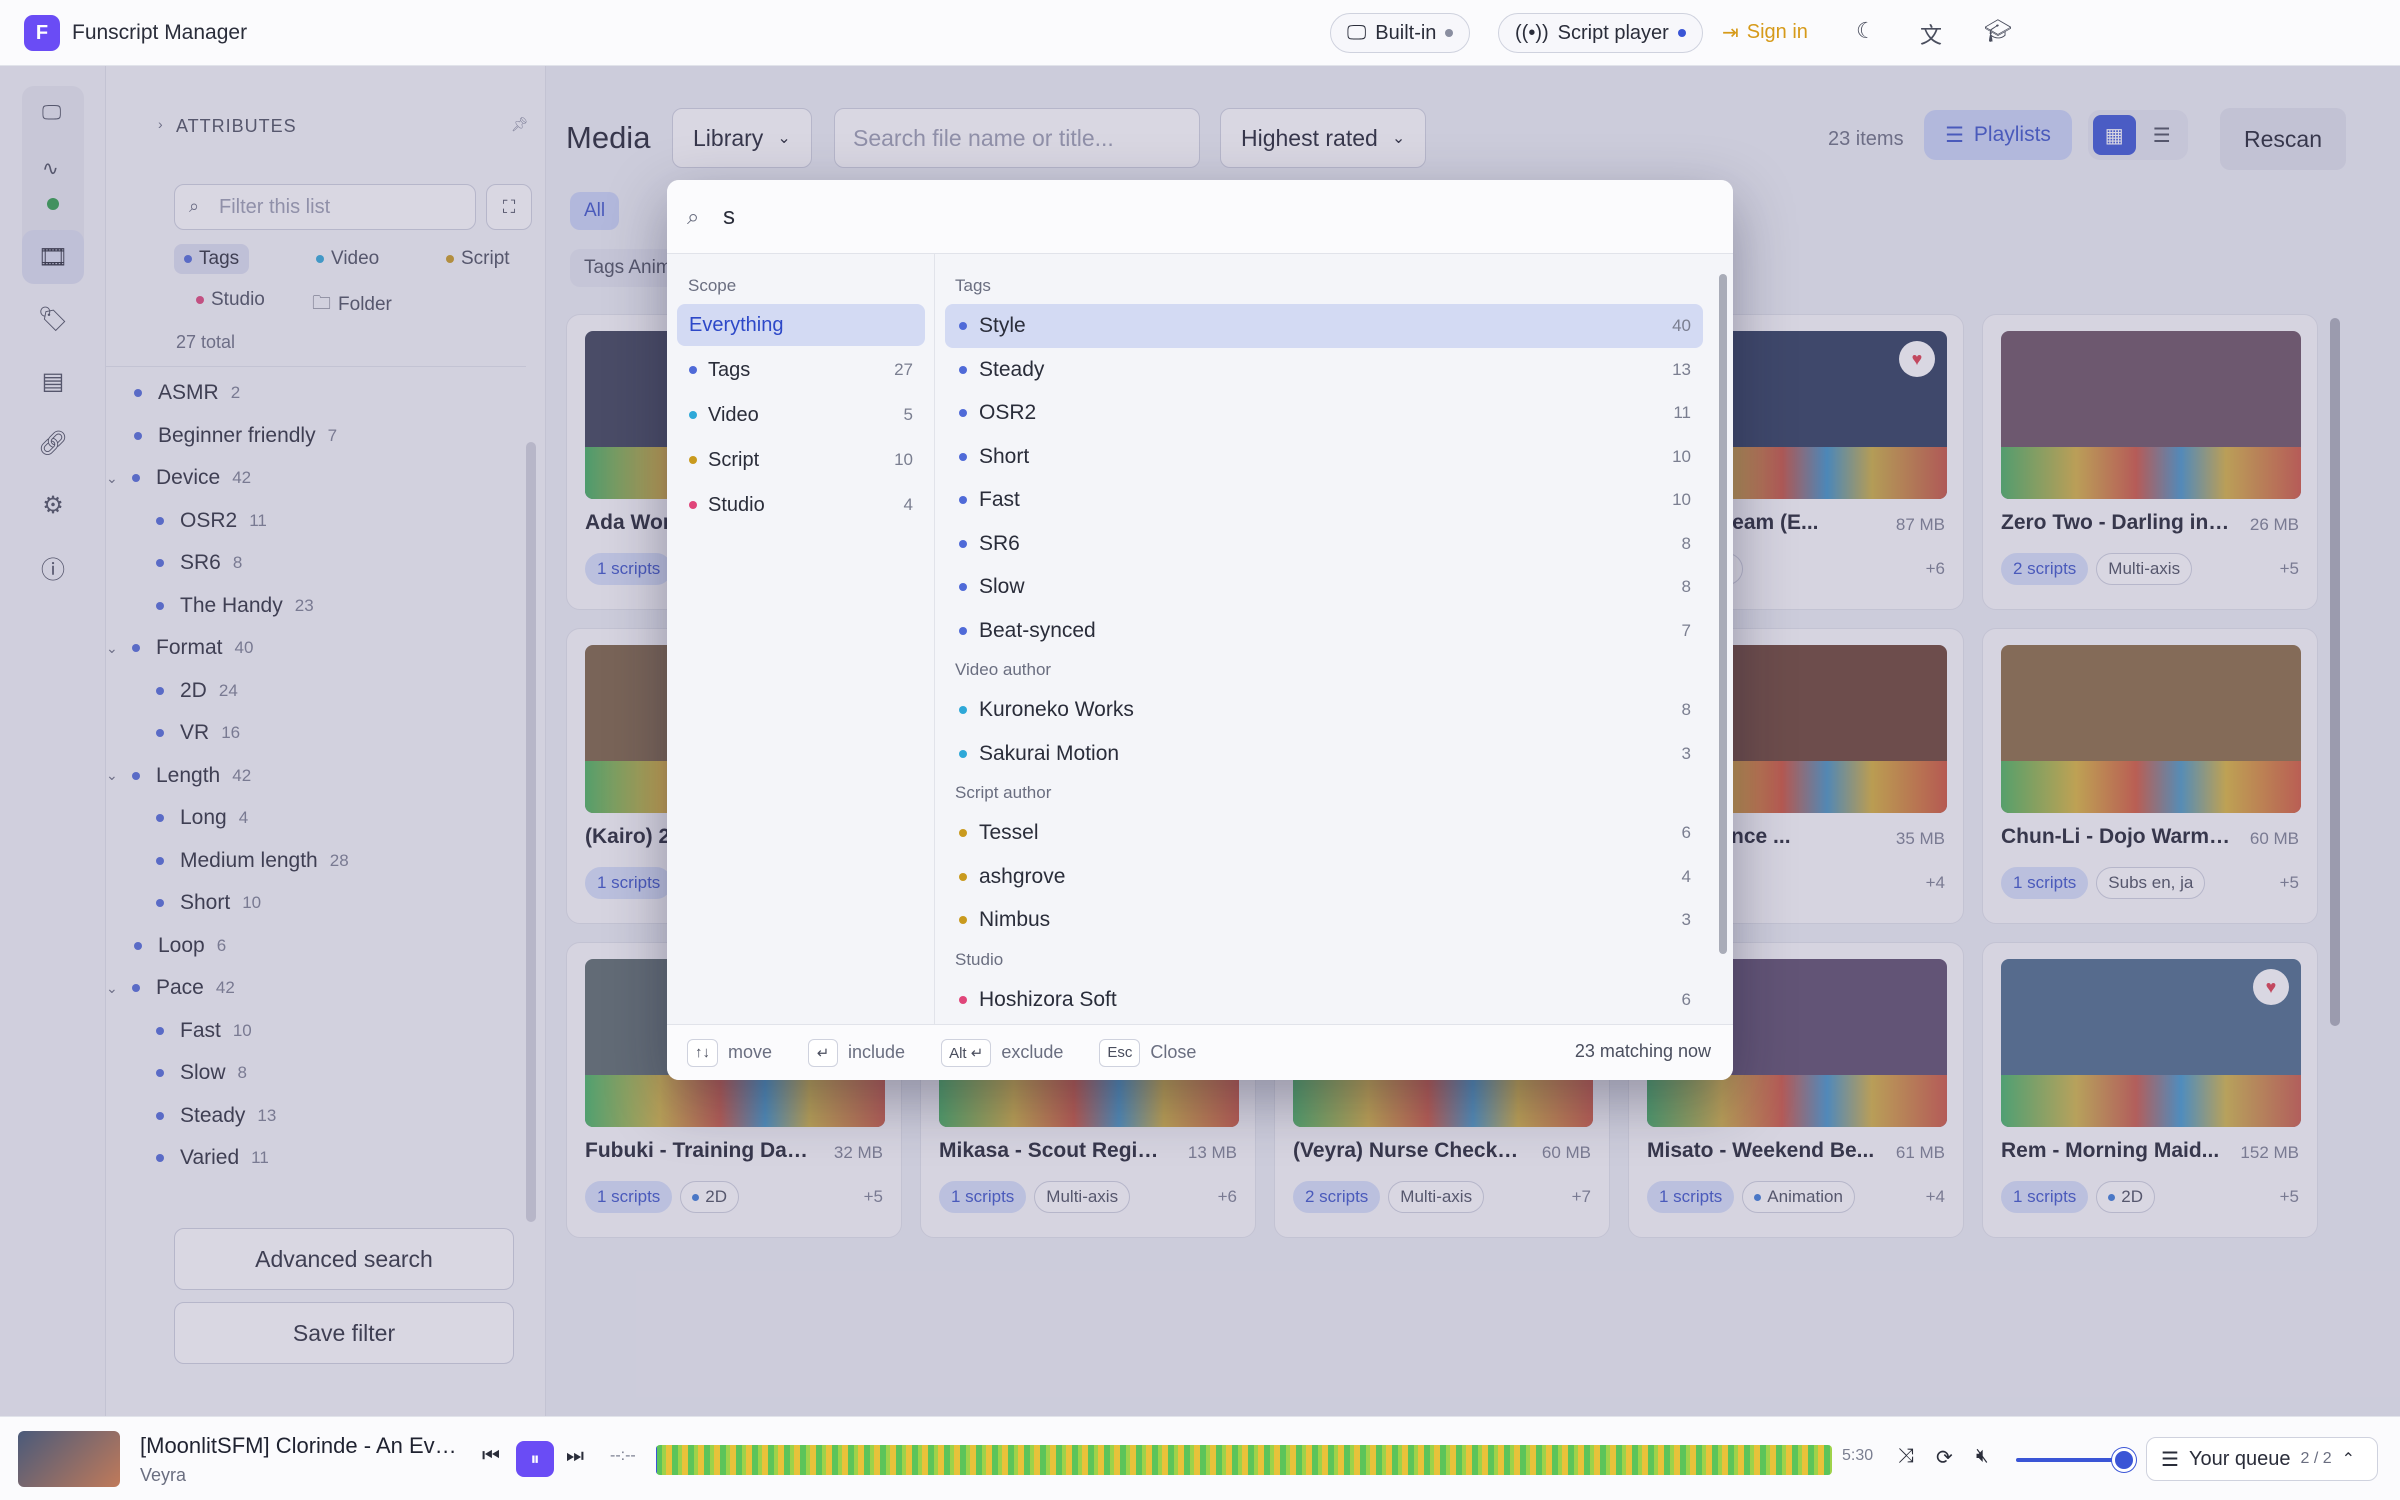 The image size is (2400, 1500). I want to click on result-item: OSR2 11, so click(1324, 413).